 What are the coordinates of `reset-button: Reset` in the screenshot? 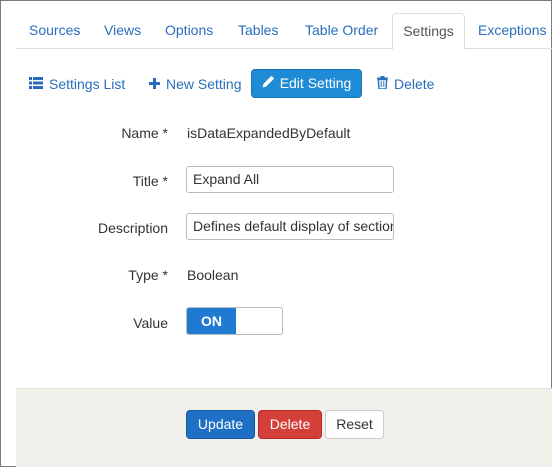 It's located at (354, 424).